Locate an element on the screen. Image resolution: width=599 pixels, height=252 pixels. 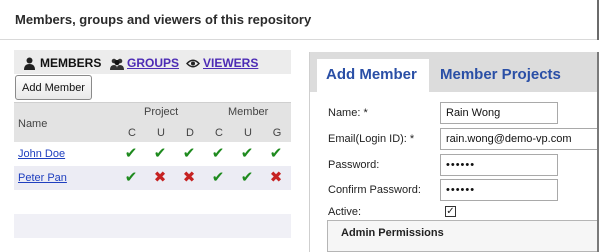
column-header-project-c: C is located at coordinates (132, 133).